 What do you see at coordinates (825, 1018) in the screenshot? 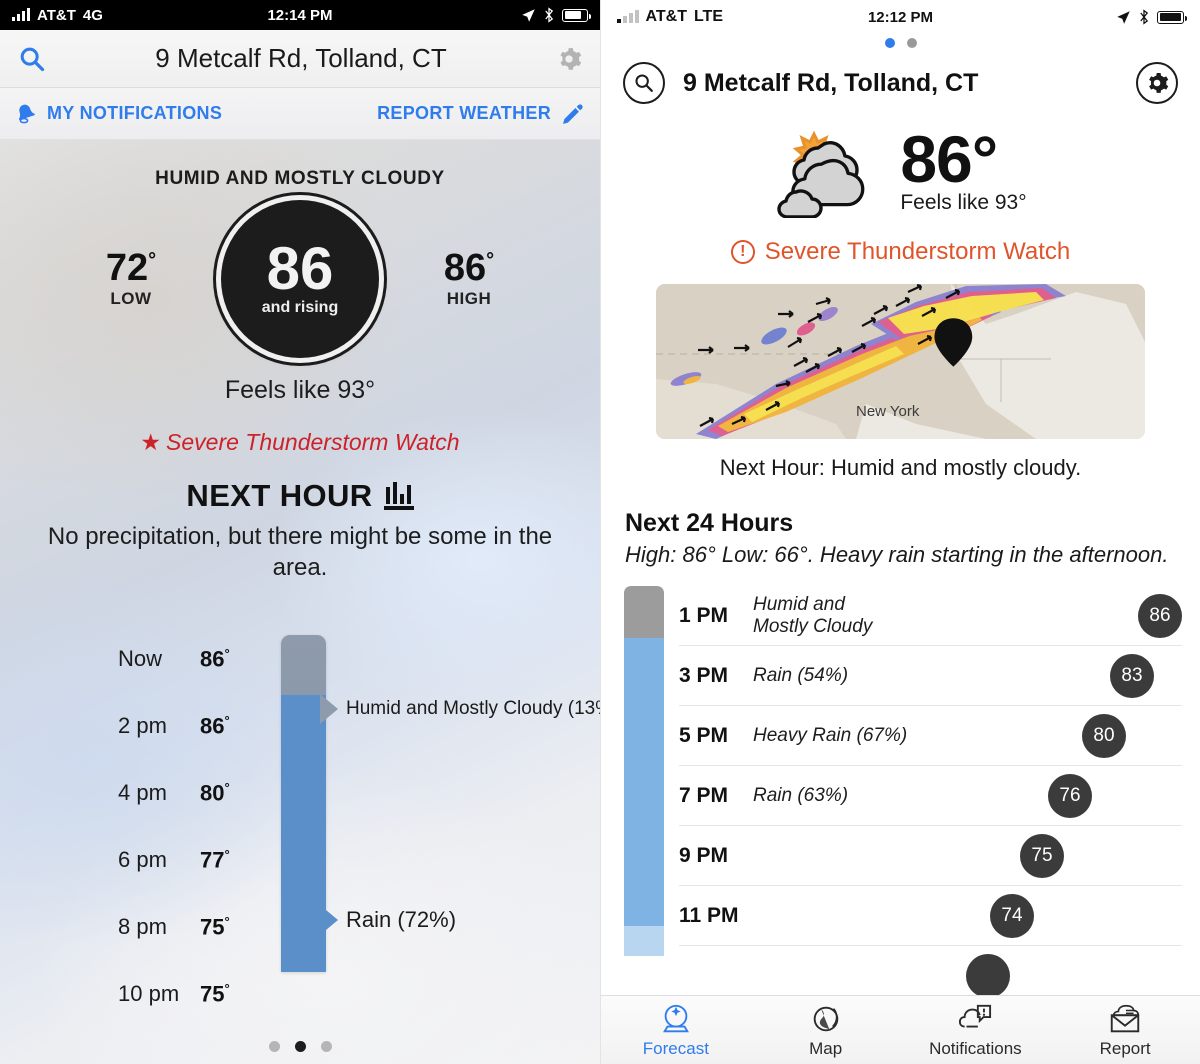
I see `globe-icon` at bounding box center [825, 1018].